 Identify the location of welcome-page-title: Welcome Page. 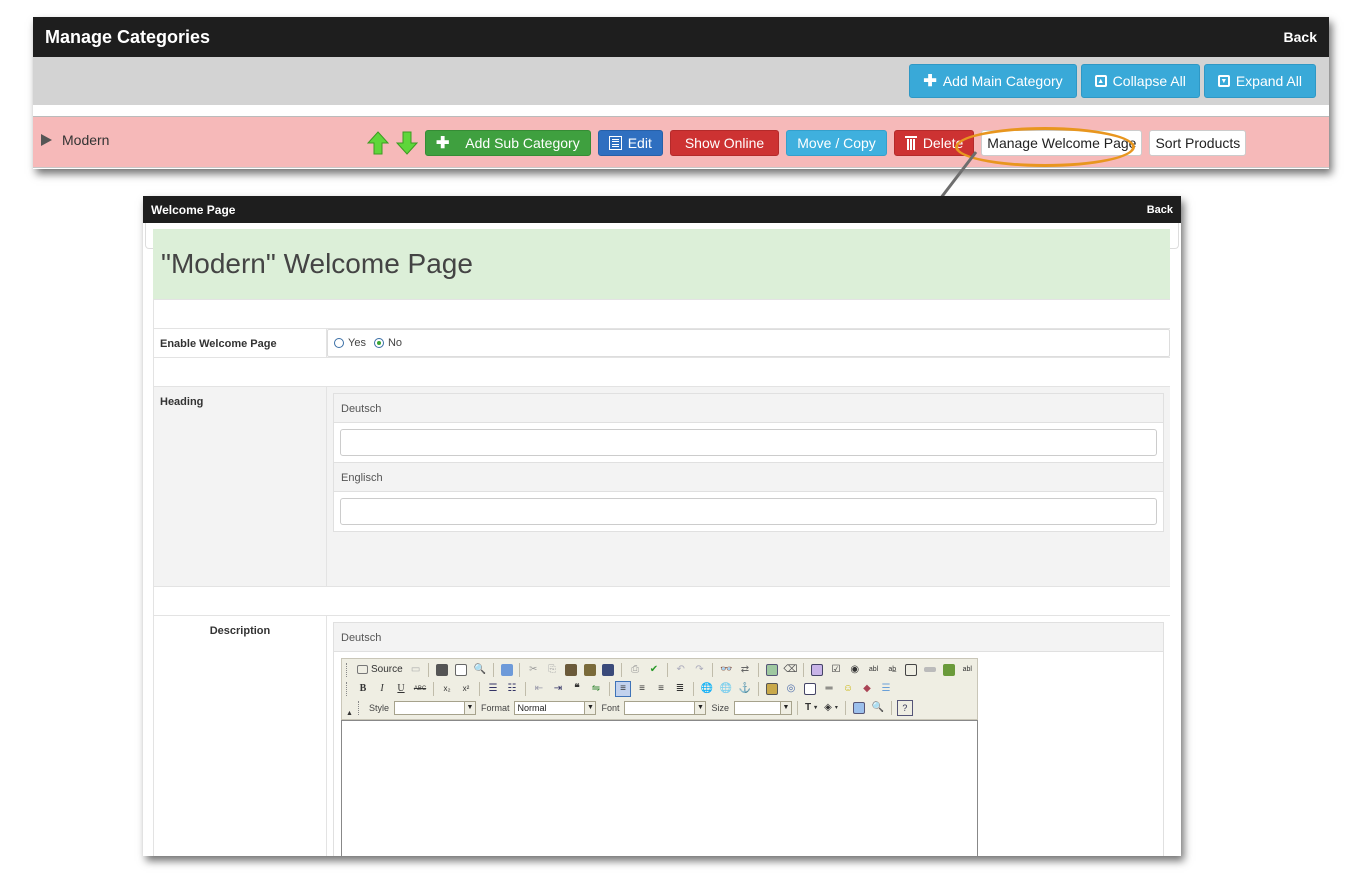
(193, 209).